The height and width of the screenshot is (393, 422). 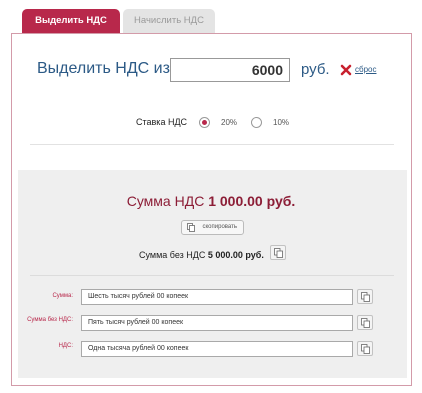 What do you see at coordinates (169, 21) in the screenshot?
I see `tab-add-vat: Начислить НДС` at bounding box center [169, 21].